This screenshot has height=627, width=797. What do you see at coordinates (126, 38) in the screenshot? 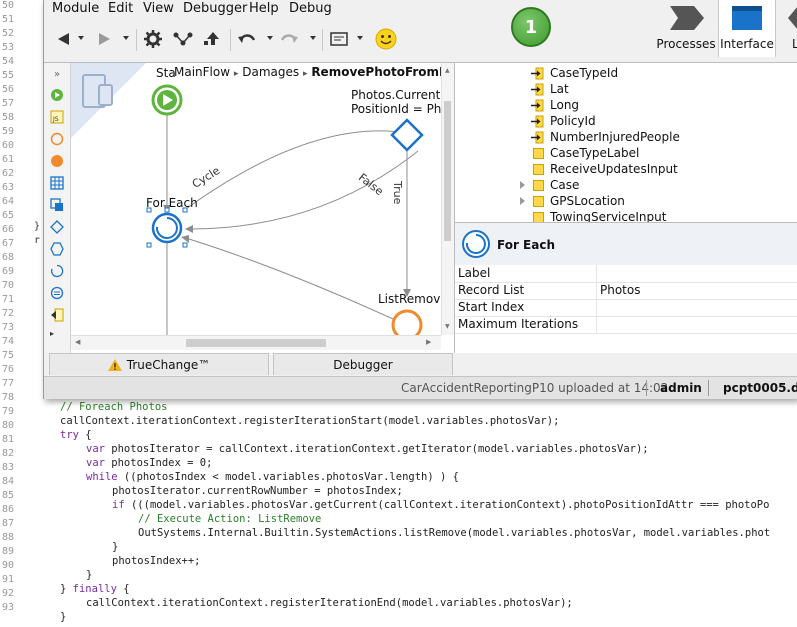
I see `forward-dropdown-icon` at bounding box center [126, 38].